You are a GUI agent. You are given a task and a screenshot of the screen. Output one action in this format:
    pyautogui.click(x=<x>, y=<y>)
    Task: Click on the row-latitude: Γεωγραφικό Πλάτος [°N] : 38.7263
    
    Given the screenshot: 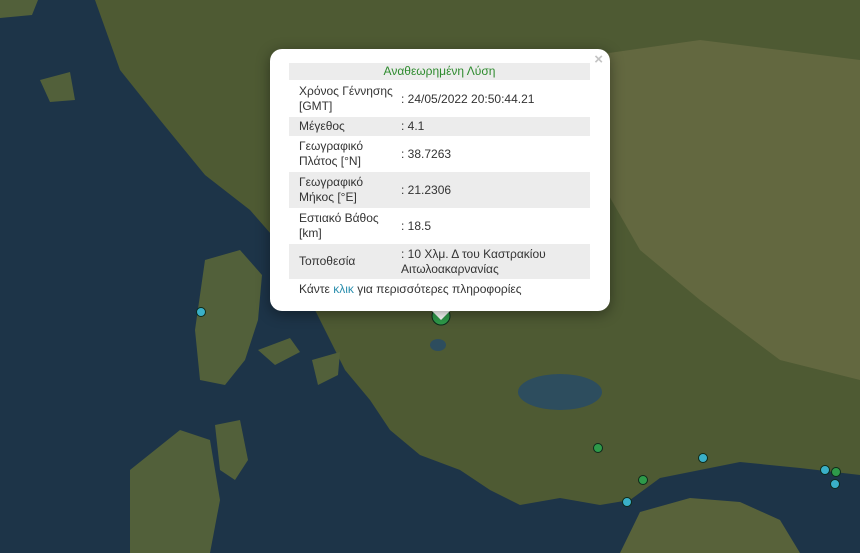 What is the action you would take?
    pyautogui.click(x=439, y=154)
    